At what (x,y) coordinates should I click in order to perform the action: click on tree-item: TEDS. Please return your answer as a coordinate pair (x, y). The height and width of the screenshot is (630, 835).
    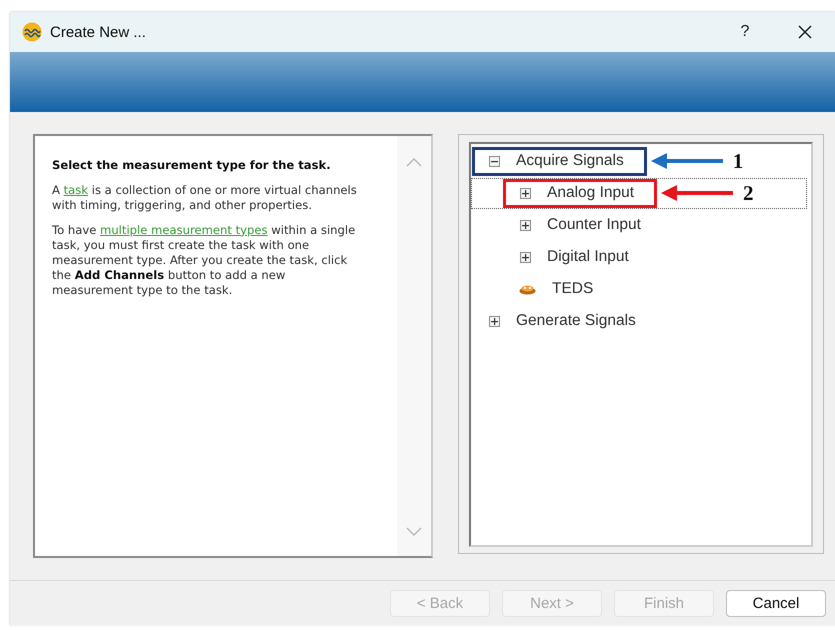
    Looking at the image, I should click on (639, 289).